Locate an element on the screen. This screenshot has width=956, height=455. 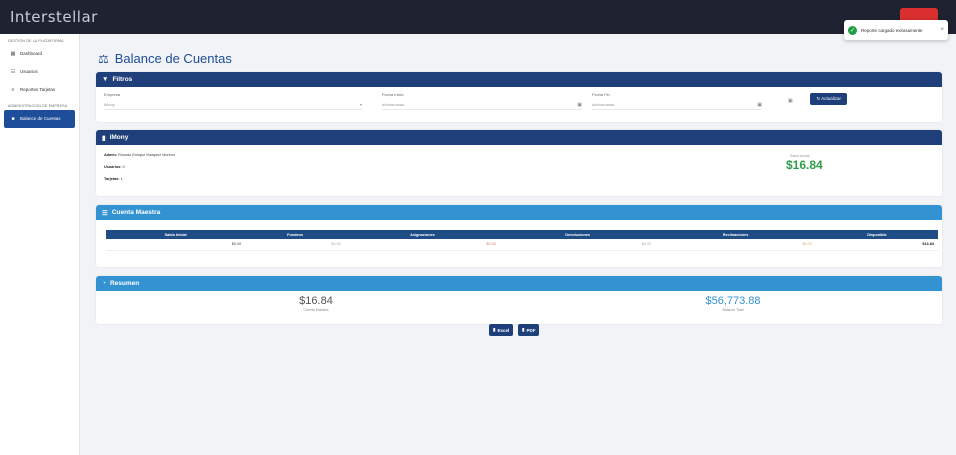
empresa-value: iMony is located at coordinates (109, 104).